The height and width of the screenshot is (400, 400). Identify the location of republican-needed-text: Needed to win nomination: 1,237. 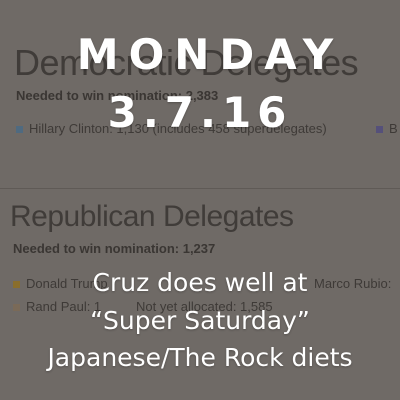
(114, 248).